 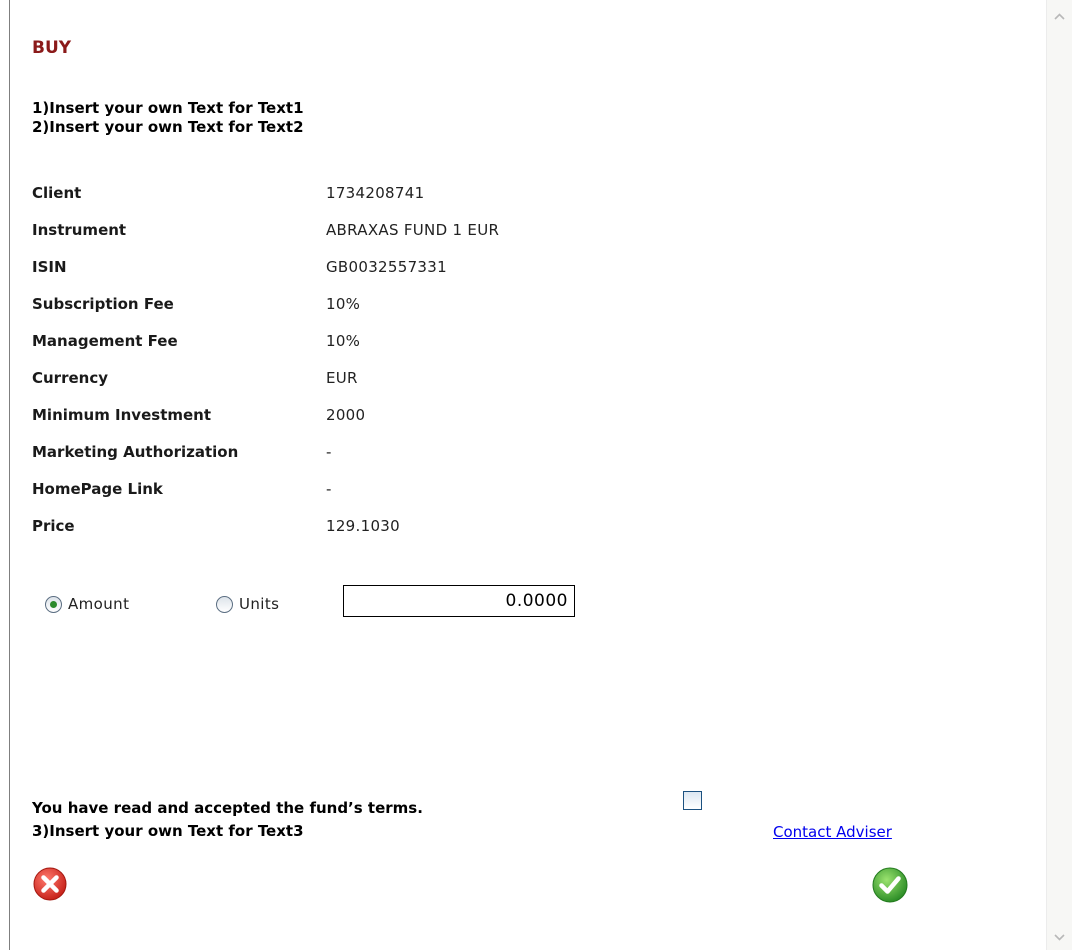 I want to click on units-radio-label: Units, so click(x=259, y=604).